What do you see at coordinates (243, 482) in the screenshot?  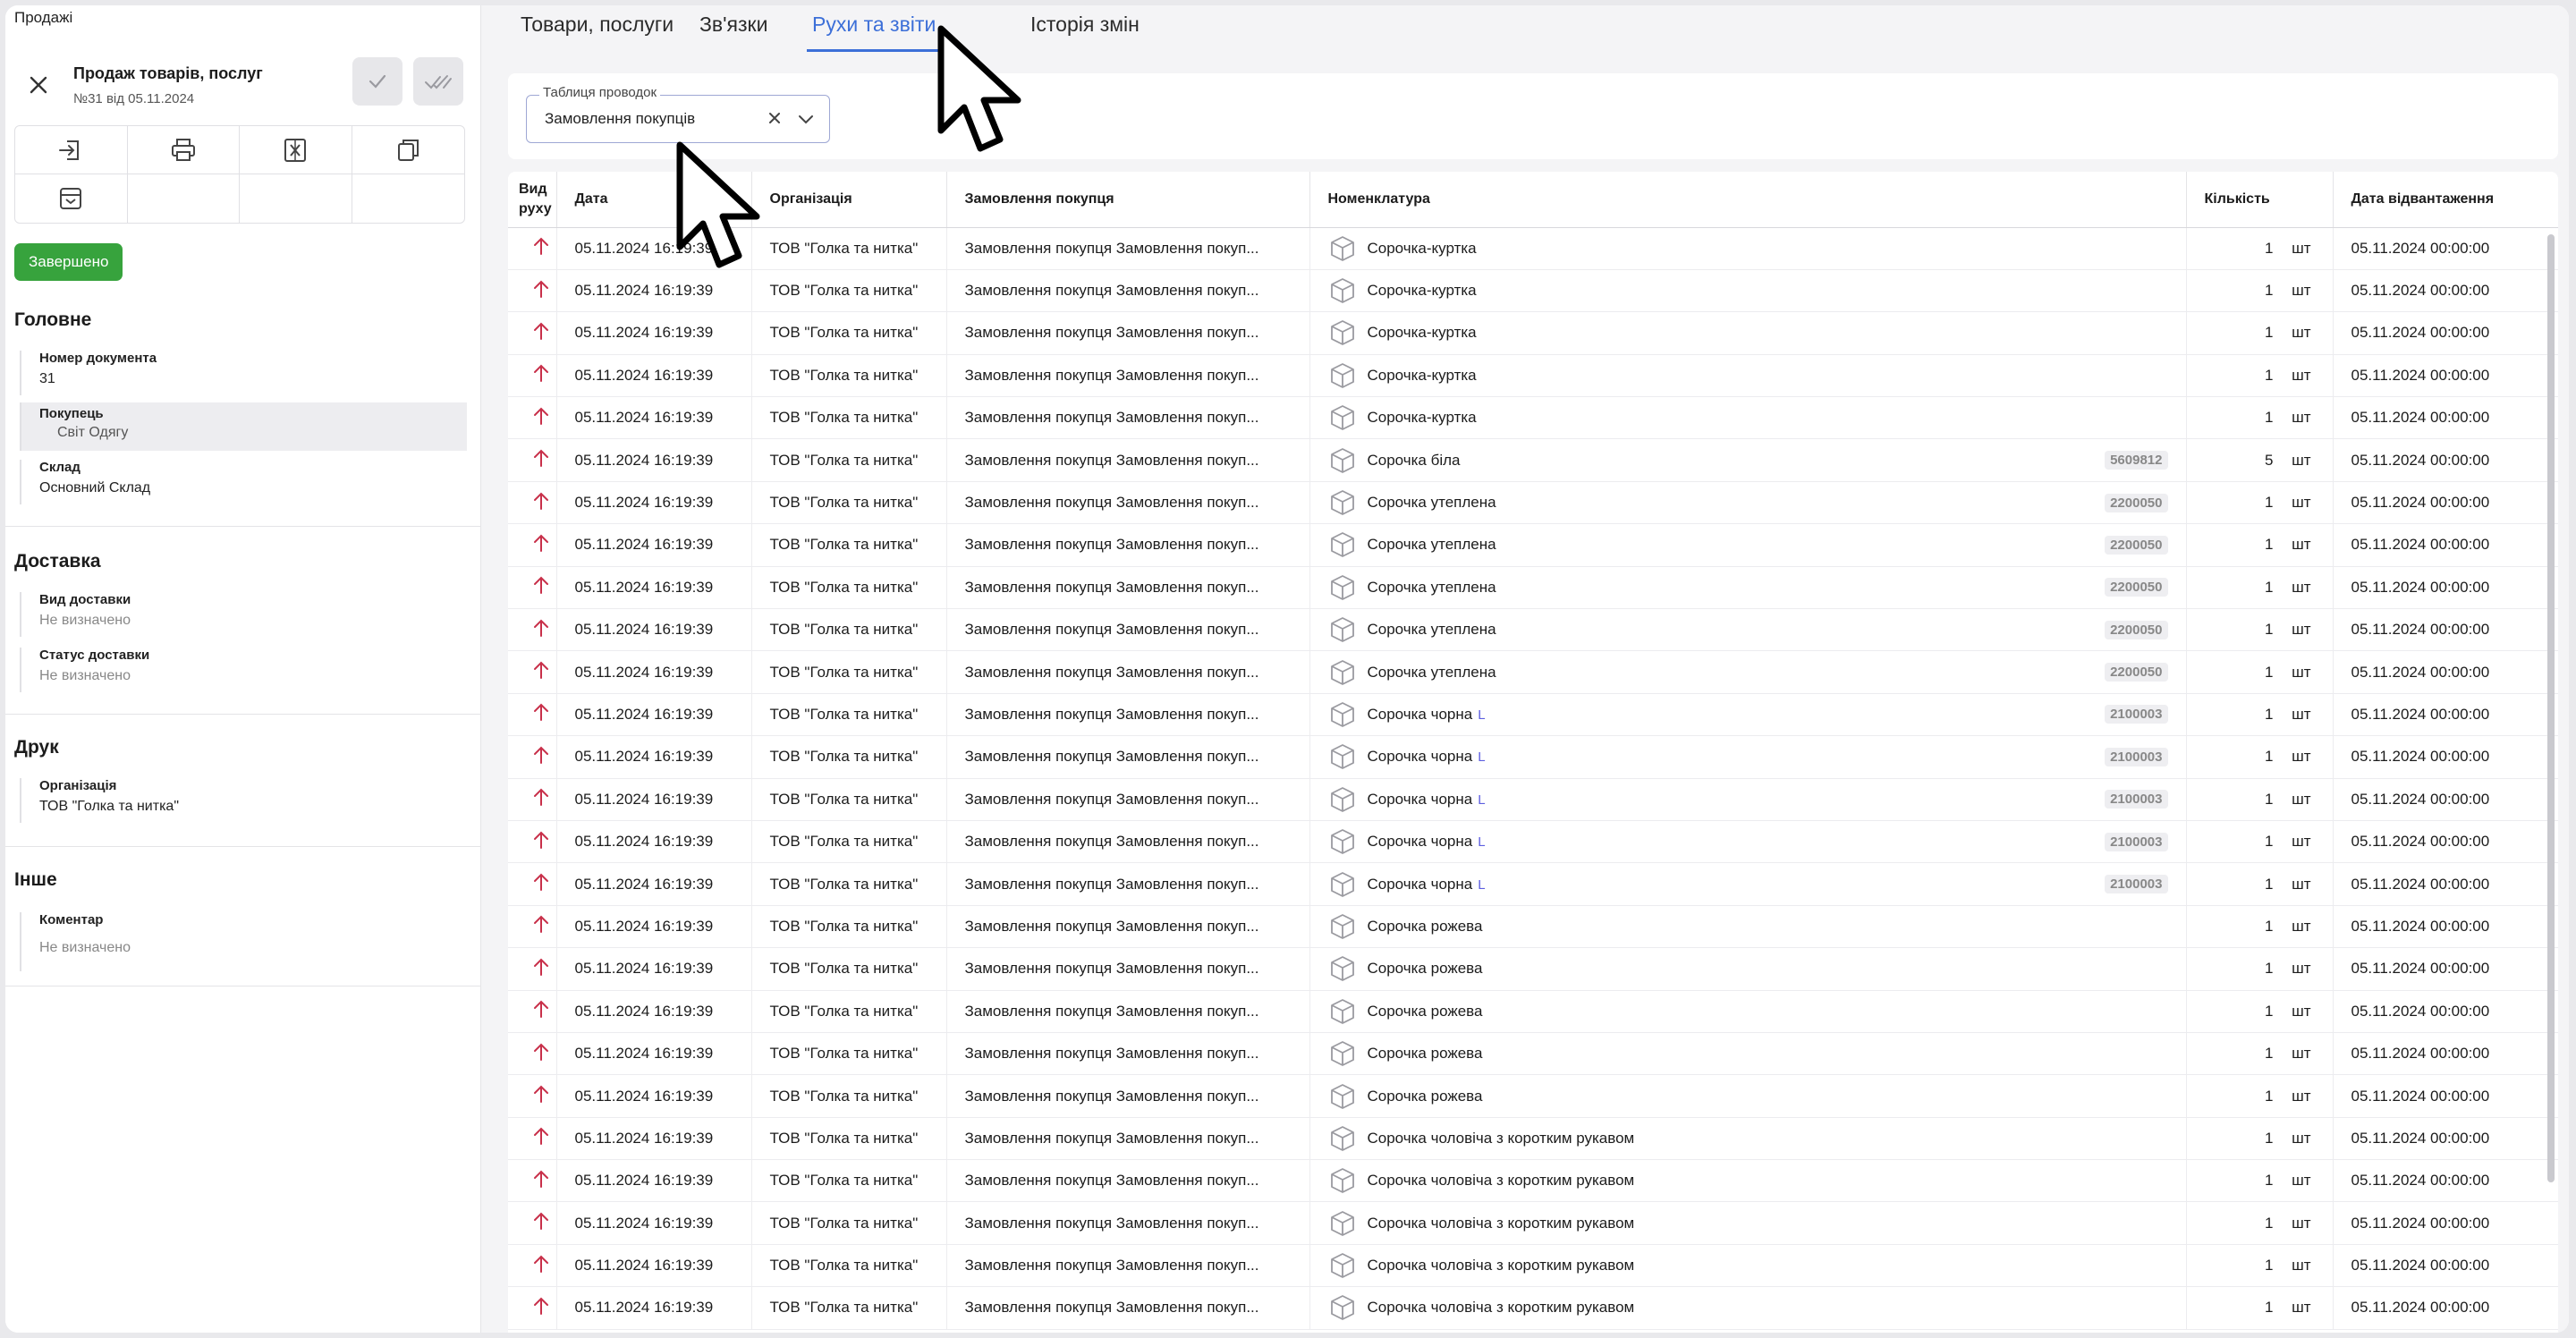 I see `warehouse-field: Склад Основний Склад` at bounding box center [243, 482].